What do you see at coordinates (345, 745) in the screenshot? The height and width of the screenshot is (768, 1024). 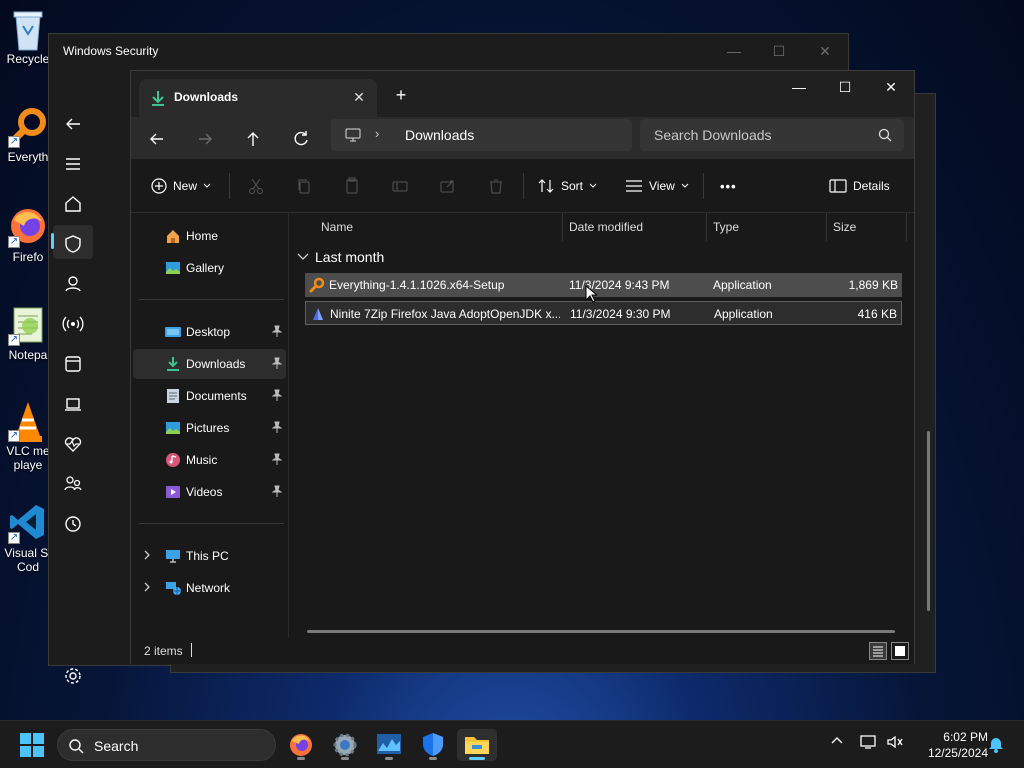 I see `taskbar-settings` at bounding box center [345, 745].